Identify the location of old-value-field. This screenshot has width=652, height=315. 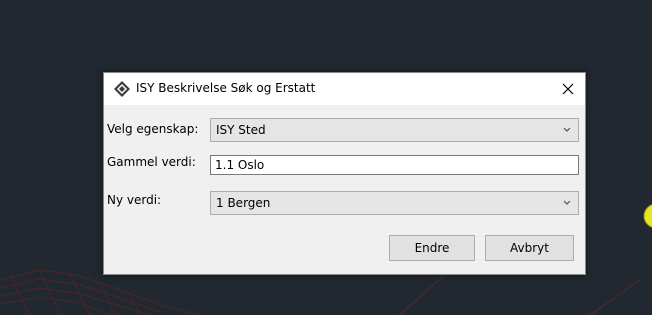
(394, 165).